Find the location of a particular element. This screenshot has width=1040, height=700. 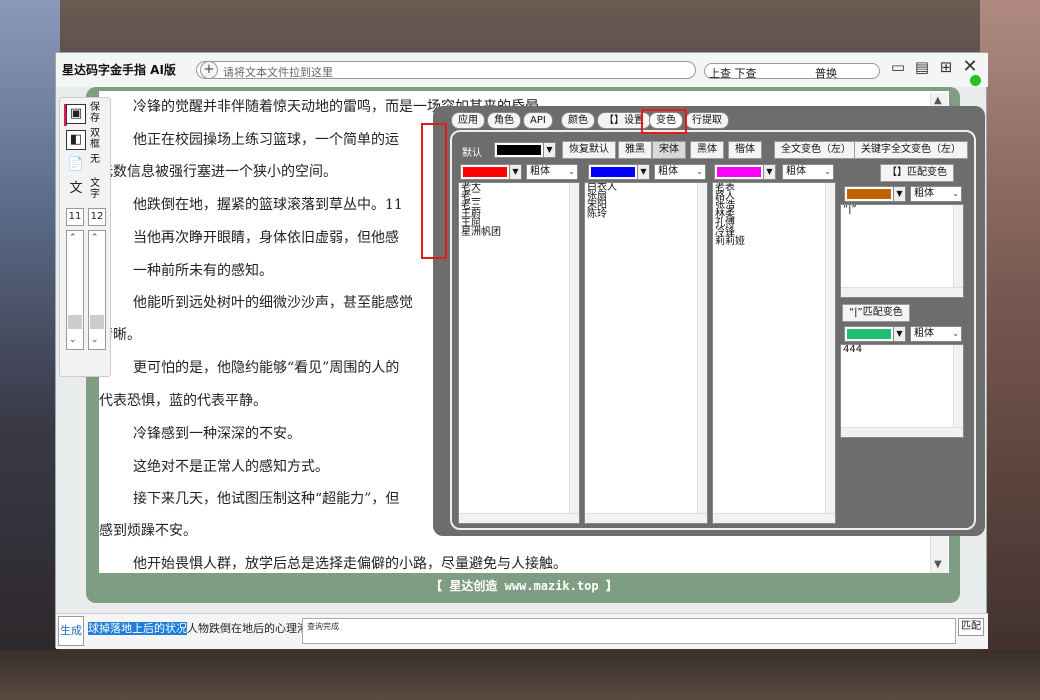

suggestion-ticker: 球掉落地上后的状况人物跌倒在地后的心理港 is located at coordinates (198, 628).